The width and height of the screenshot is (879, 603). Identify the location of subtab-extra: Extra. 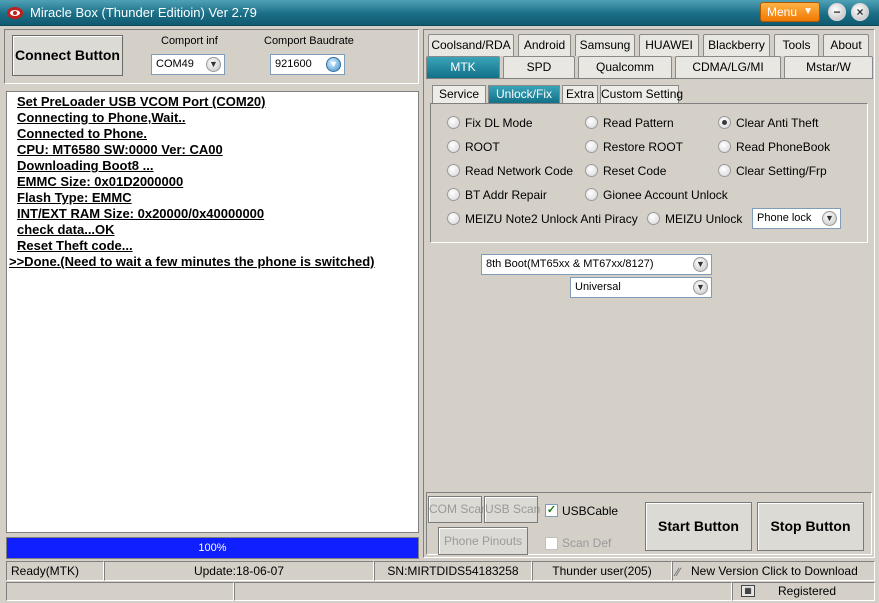
(580, 94).